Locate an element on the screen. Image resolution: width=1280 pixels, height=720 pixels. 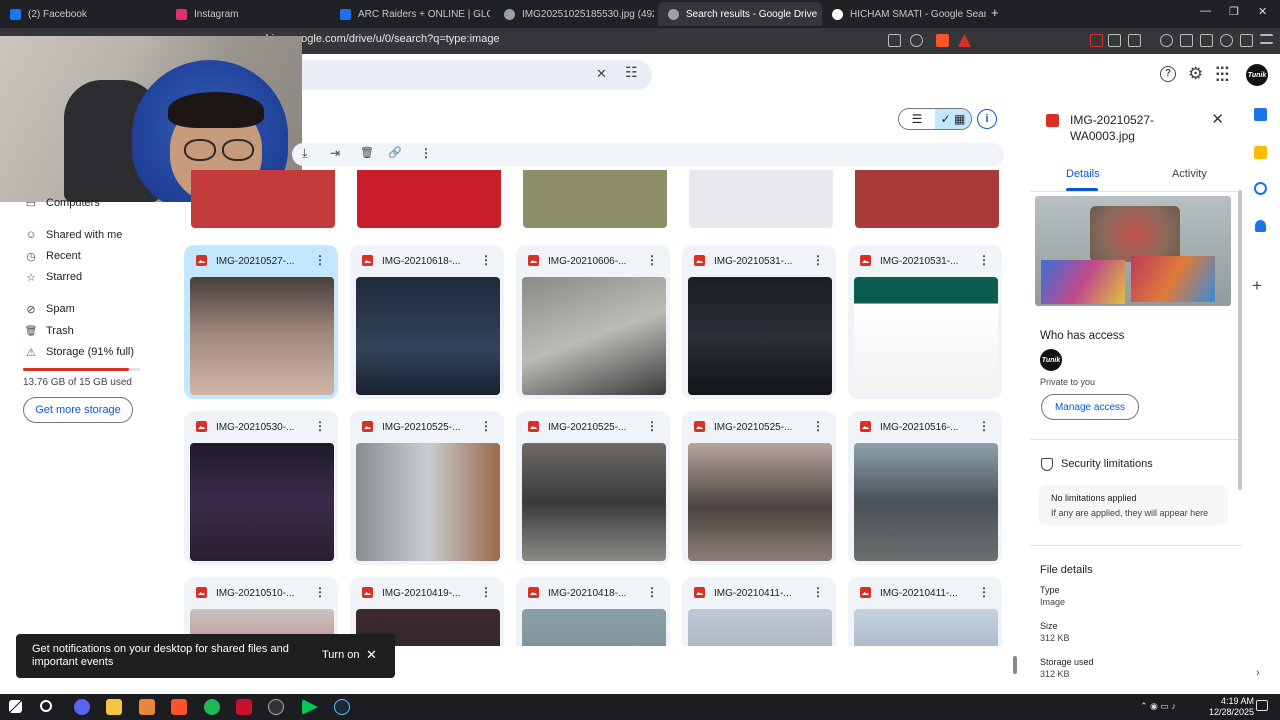
file-card: IMG-20210527-... ⋮ is located at coordinates (261, 322).